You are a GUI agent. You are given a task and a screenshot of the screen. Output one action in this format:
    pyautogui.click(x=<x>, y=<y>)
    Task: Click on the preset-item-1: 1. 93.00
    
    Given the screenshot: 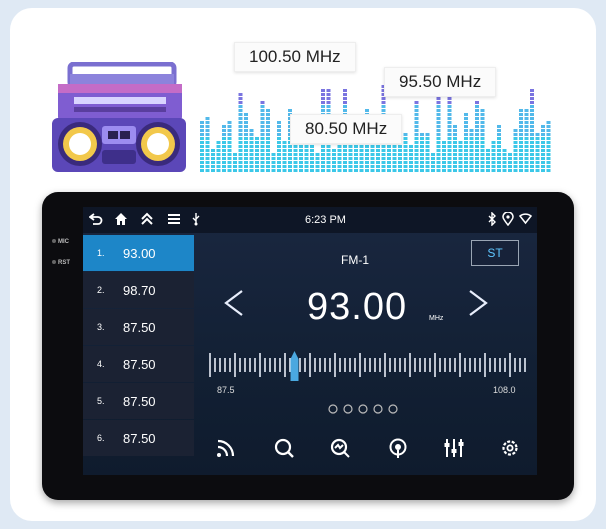 What is the action you would take?
    pyautogui.click(x=138, y=253)
    